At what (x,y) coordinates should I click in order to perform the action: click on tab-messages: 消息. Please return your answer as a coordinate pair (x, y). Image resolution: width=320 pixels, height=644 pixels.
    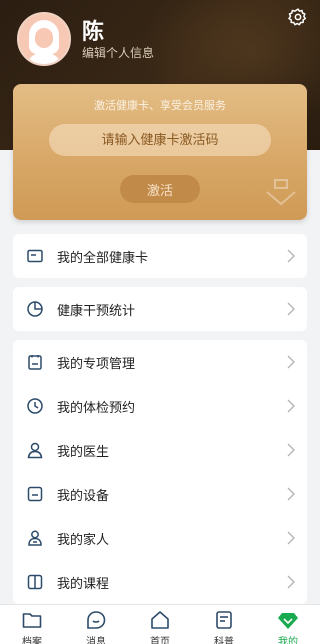
    Looking at the image, I should click on (96, 624).